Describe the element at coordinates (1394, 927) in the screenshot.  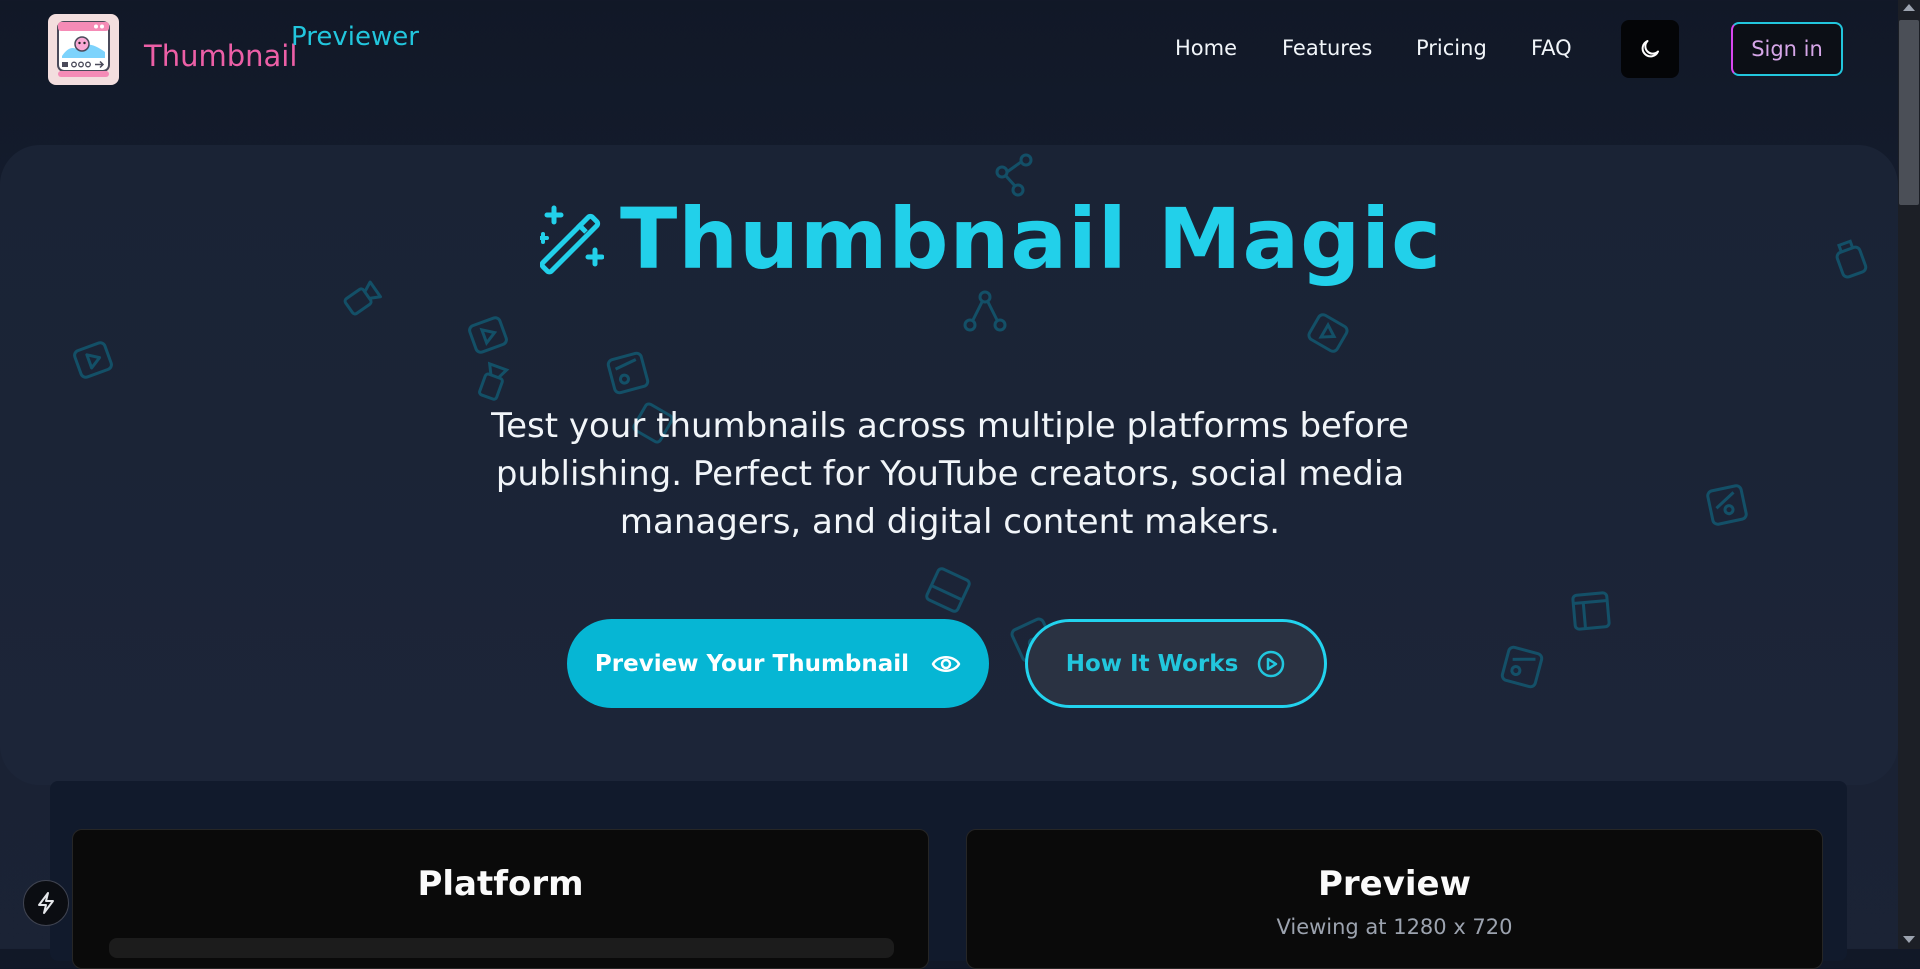
I see `preview-resolution-text: Viewing at 1280 x 720` at that location.